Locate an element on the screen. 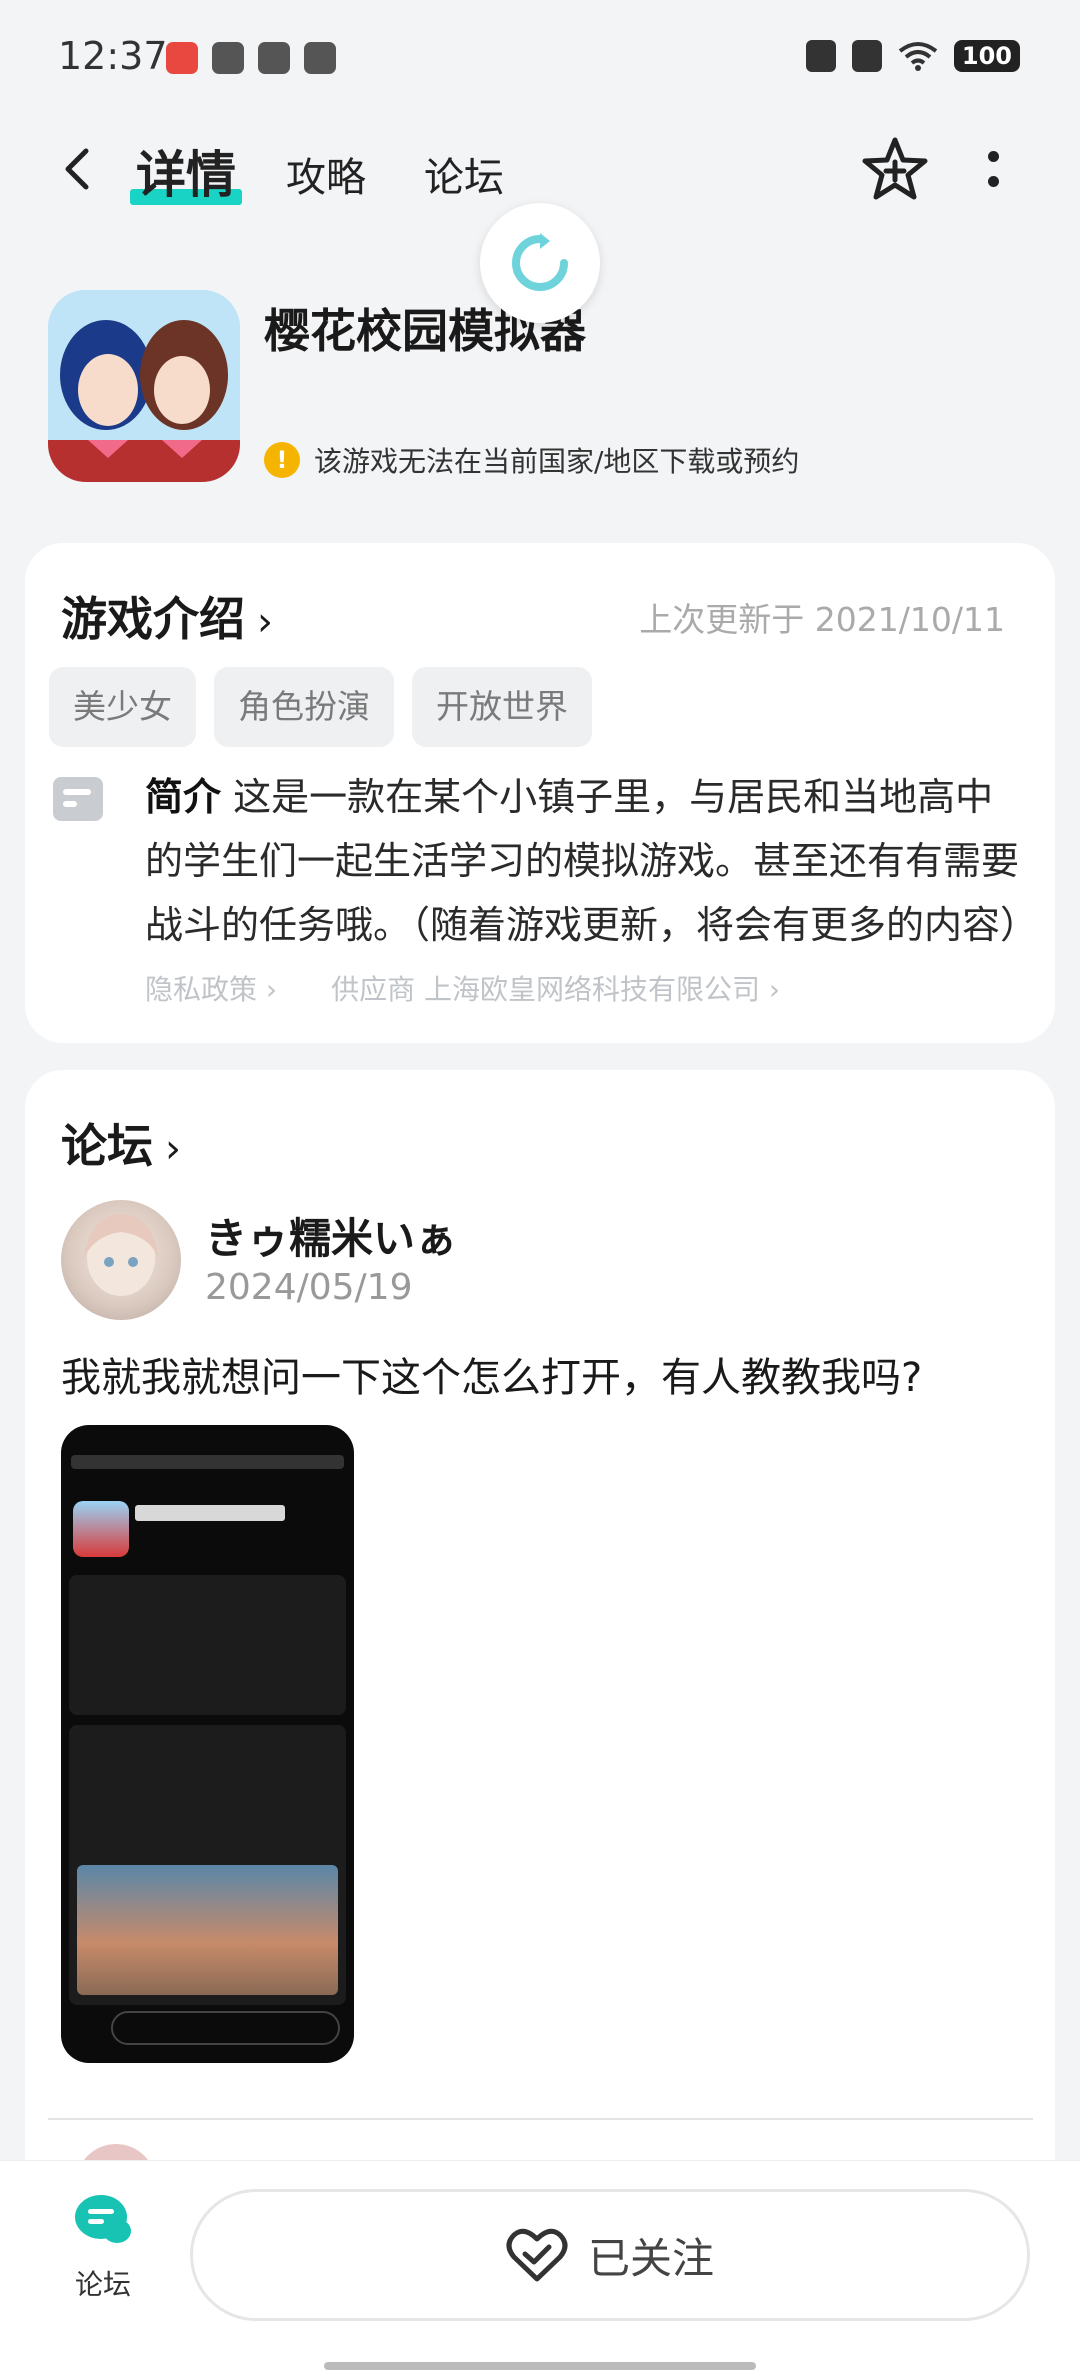 This screenshot has height=2376, width=1080. description-label: 简介 is located at coordinates (183, 797).